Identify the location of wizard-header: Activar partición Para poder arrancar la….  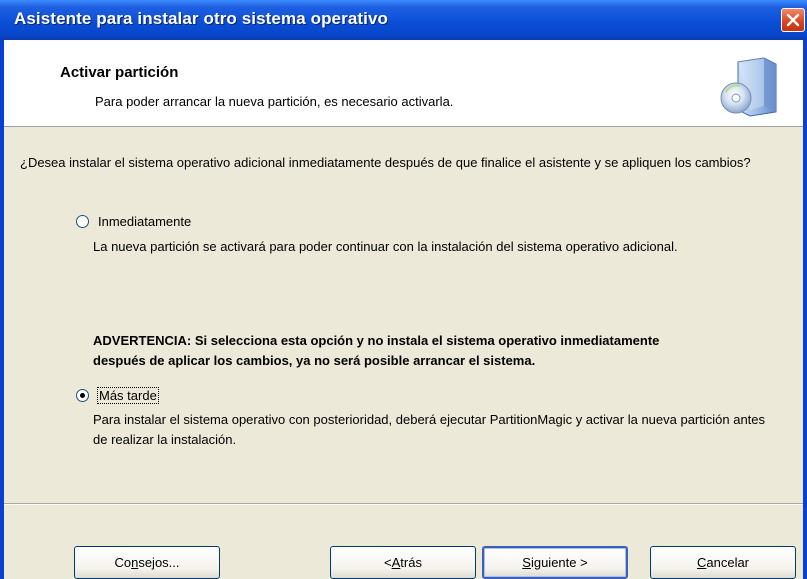
(403, 83).